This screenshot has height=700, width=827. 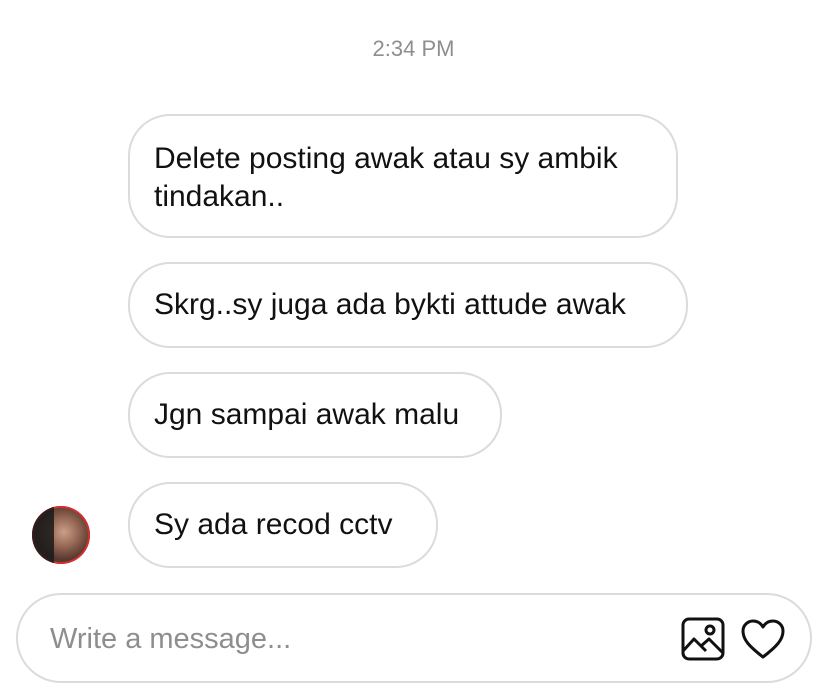 I want to click on like-button, so click(x=763, y=639).